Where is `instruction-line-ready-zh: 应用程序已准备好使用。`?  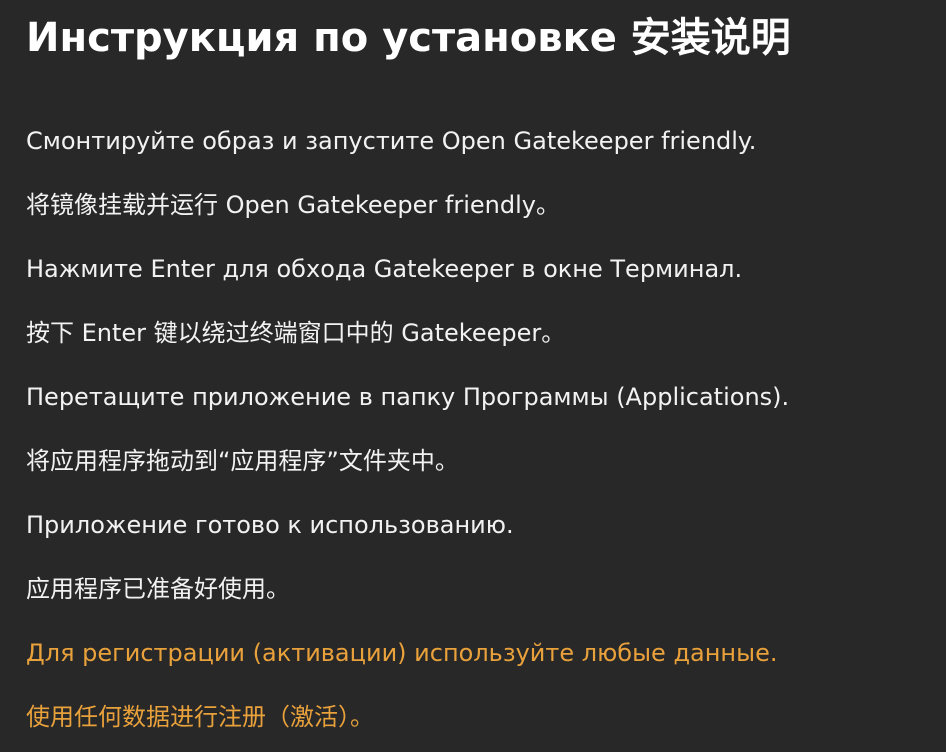 instruction-line-ready-zh: 应用程序已准备好使用。 is located at coordinates (158, 589).